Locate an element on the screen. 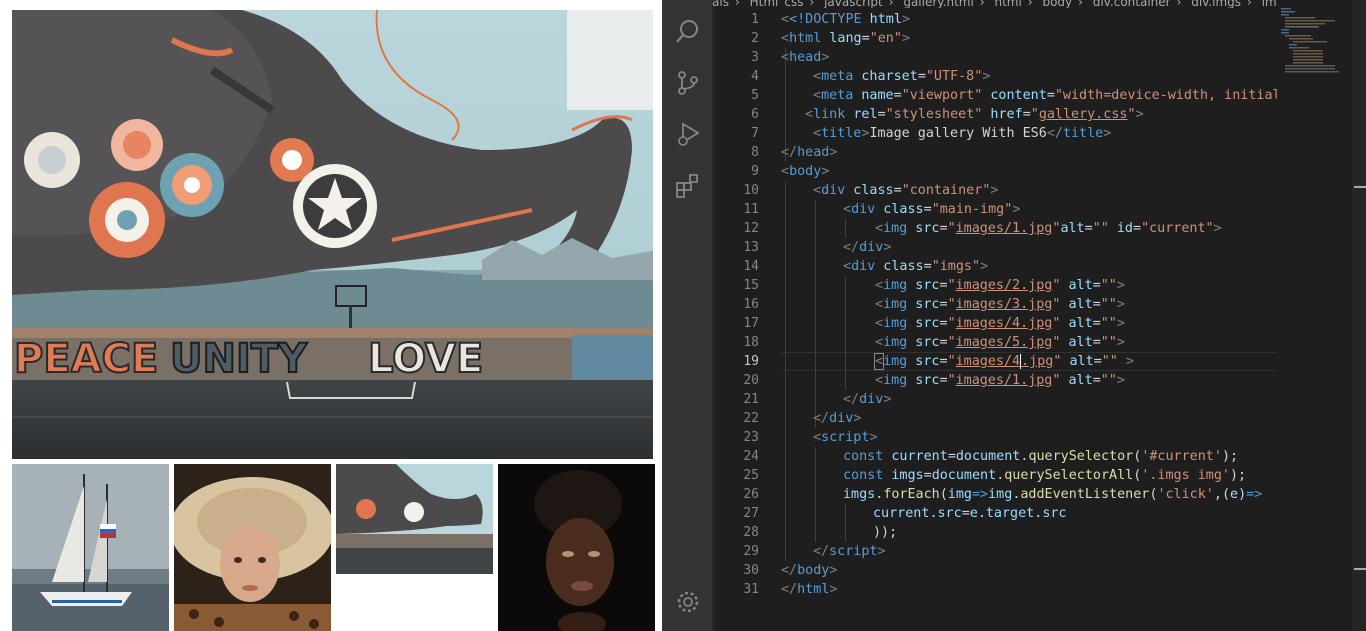 Image resolution: width=1366 pixels, height=631 pixels. breadcrumb-item: als is located at coordinates (720, 4).